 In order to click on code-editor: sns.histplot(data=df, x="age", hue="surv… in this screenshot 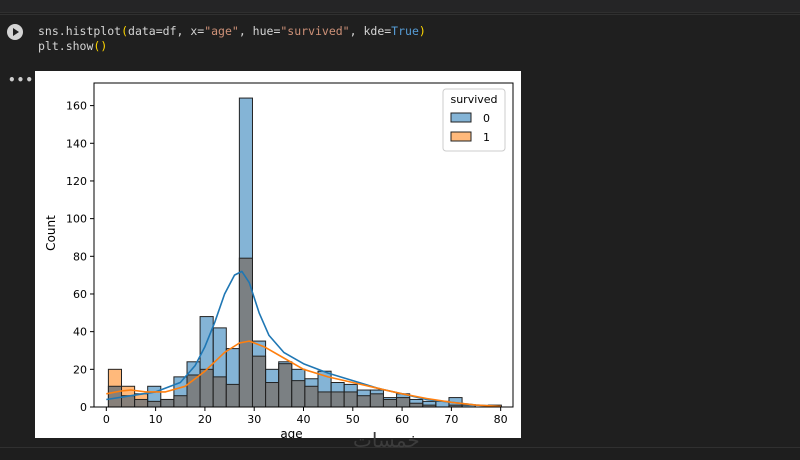, I will do `click(400, 40)`.